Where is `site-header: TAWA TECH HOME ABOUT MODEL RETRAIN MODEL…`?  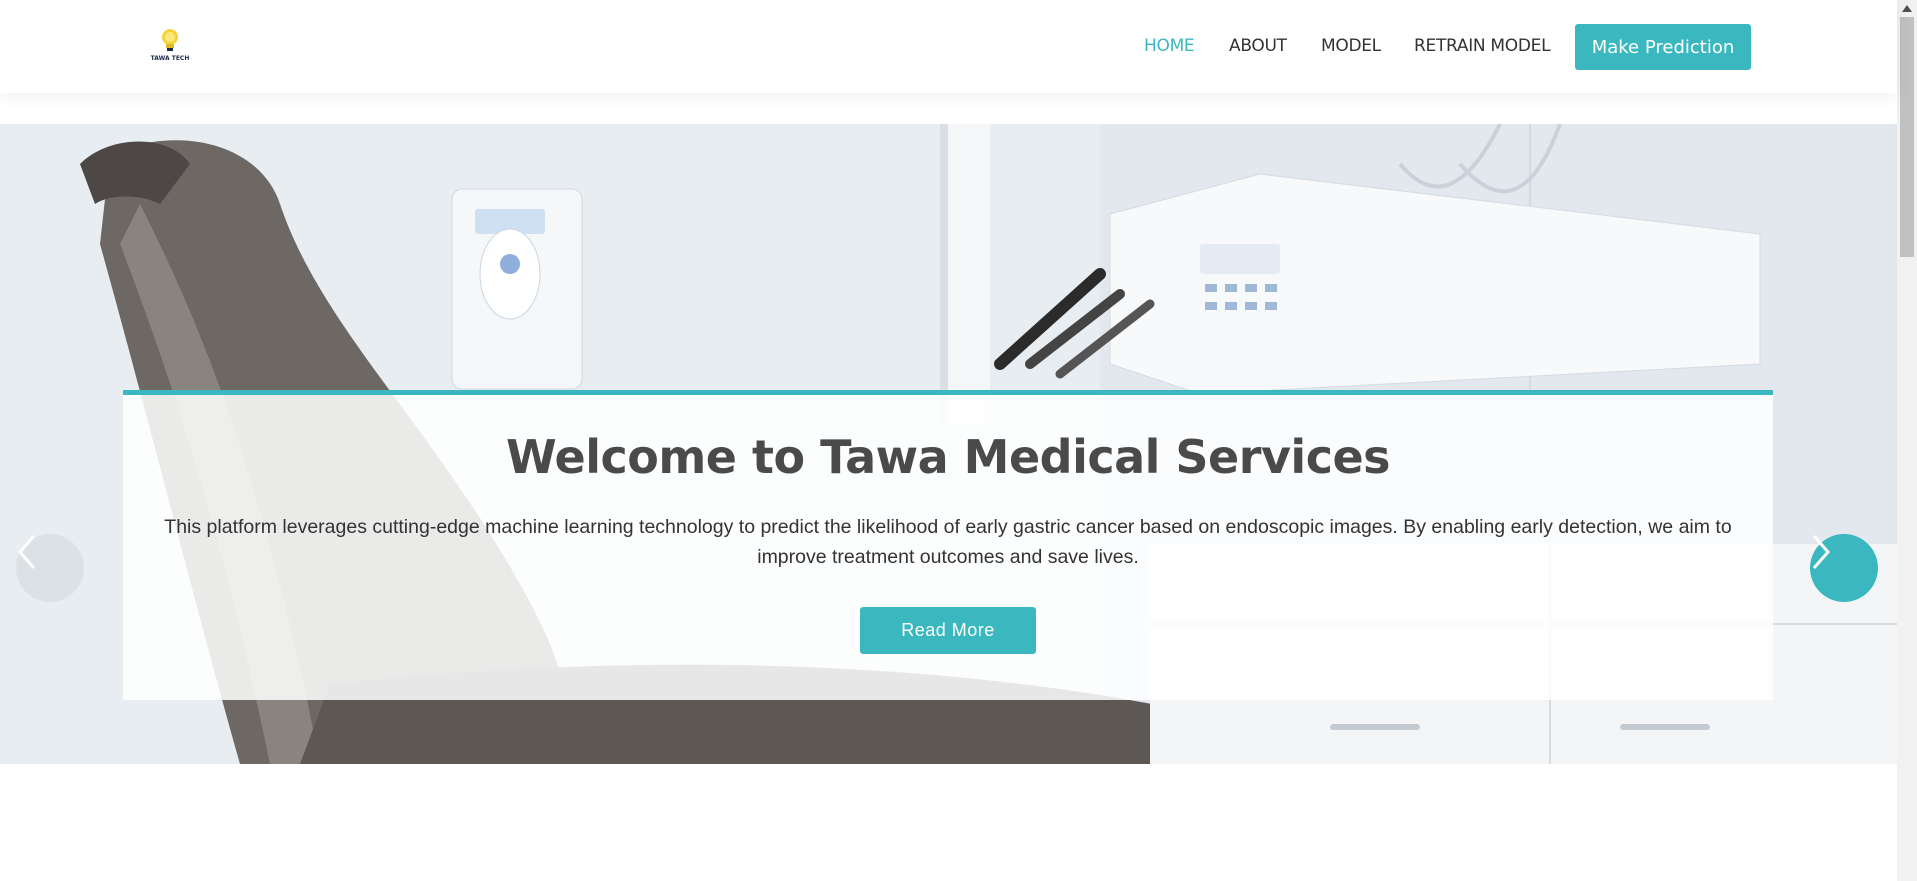 site-header: TAWA TECH HOME ABOUT MODEL RETRAIN MODEL… is located at coordinates (948, 46).